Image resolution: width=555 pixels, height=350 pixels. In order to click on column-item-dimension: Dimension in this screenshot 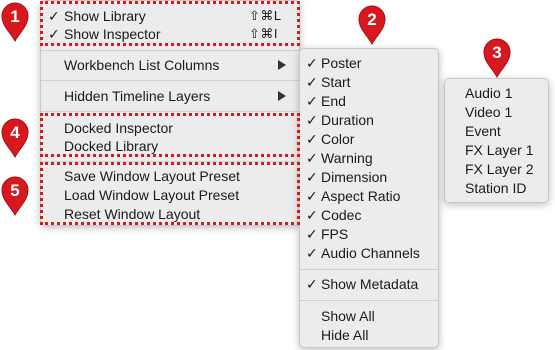, I will do `click(354, 177)`.